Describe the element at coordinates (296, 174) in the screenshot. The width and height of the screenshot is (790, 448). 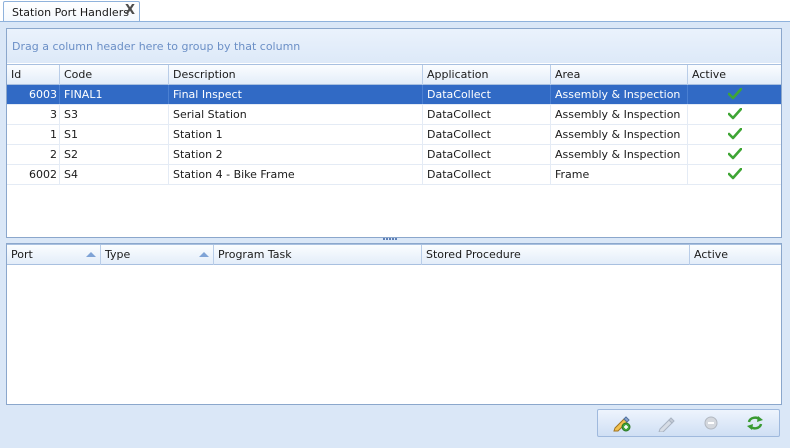
I see `cell-description: Station 4 - Bike Frame` at that location.